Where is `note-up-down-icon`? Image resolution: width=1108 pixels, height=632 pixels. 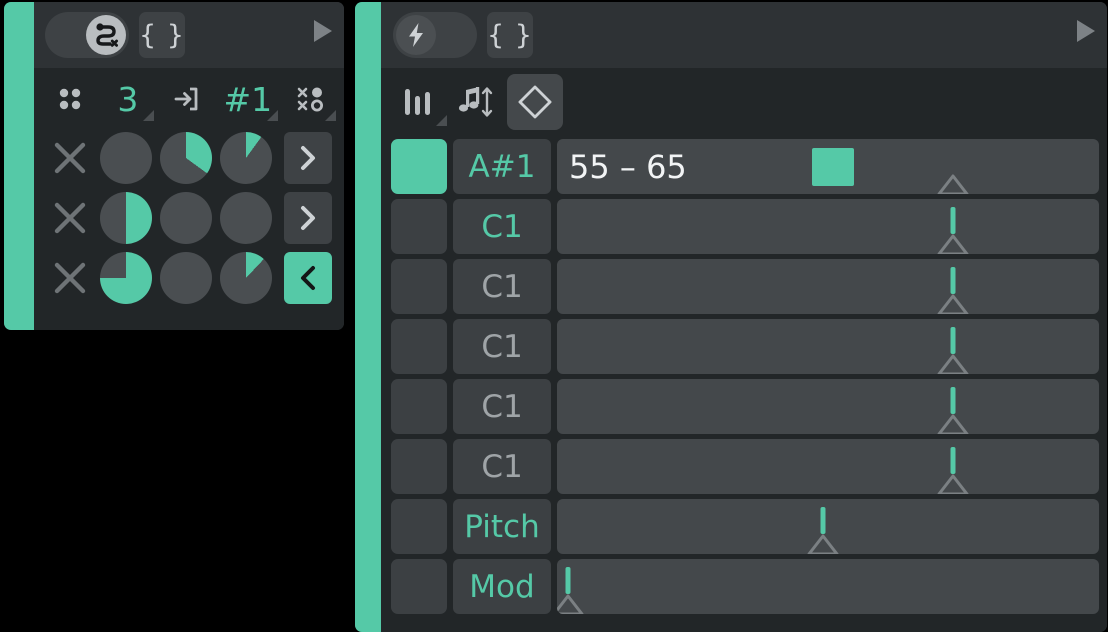 note-up-down-icon is located at coordinates (475, 102).